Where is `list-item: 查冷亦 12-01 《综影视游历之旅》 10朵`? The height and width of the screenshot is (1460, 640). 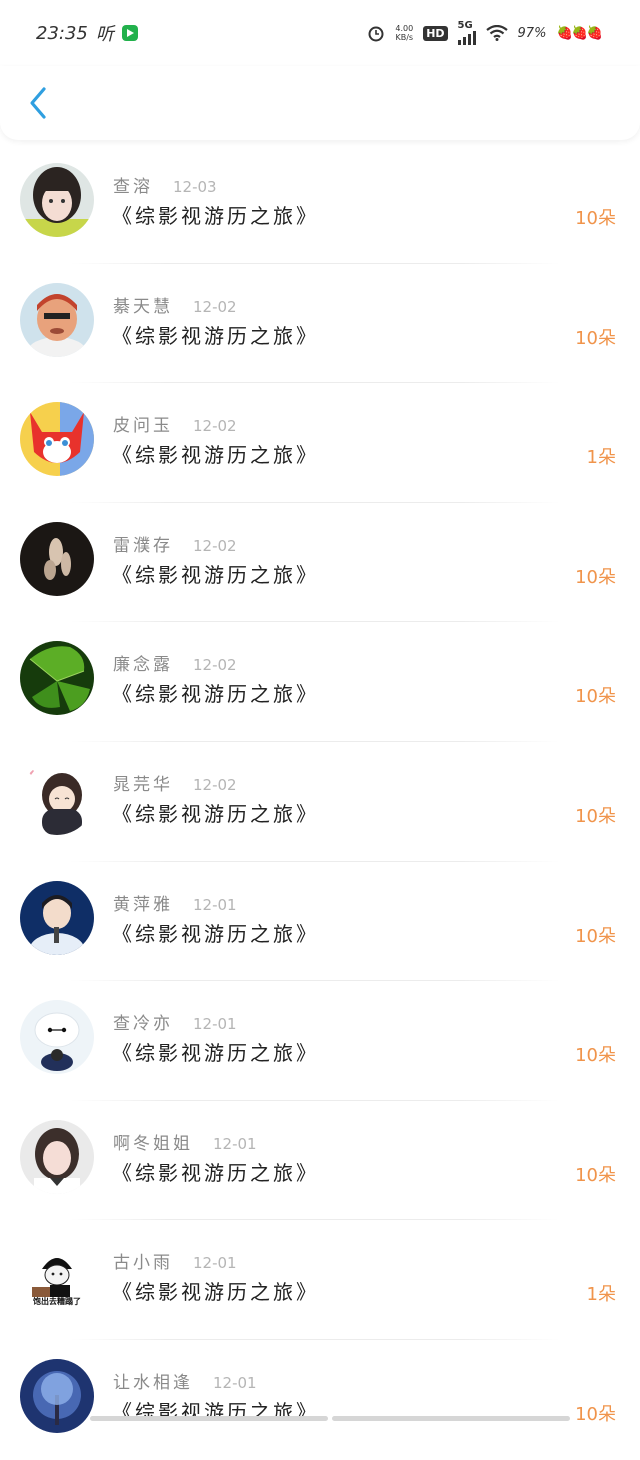
list-item: 查冷亦 12-01 《综影视游历之旅》 10朵 is located at coordinates (320, 1041).